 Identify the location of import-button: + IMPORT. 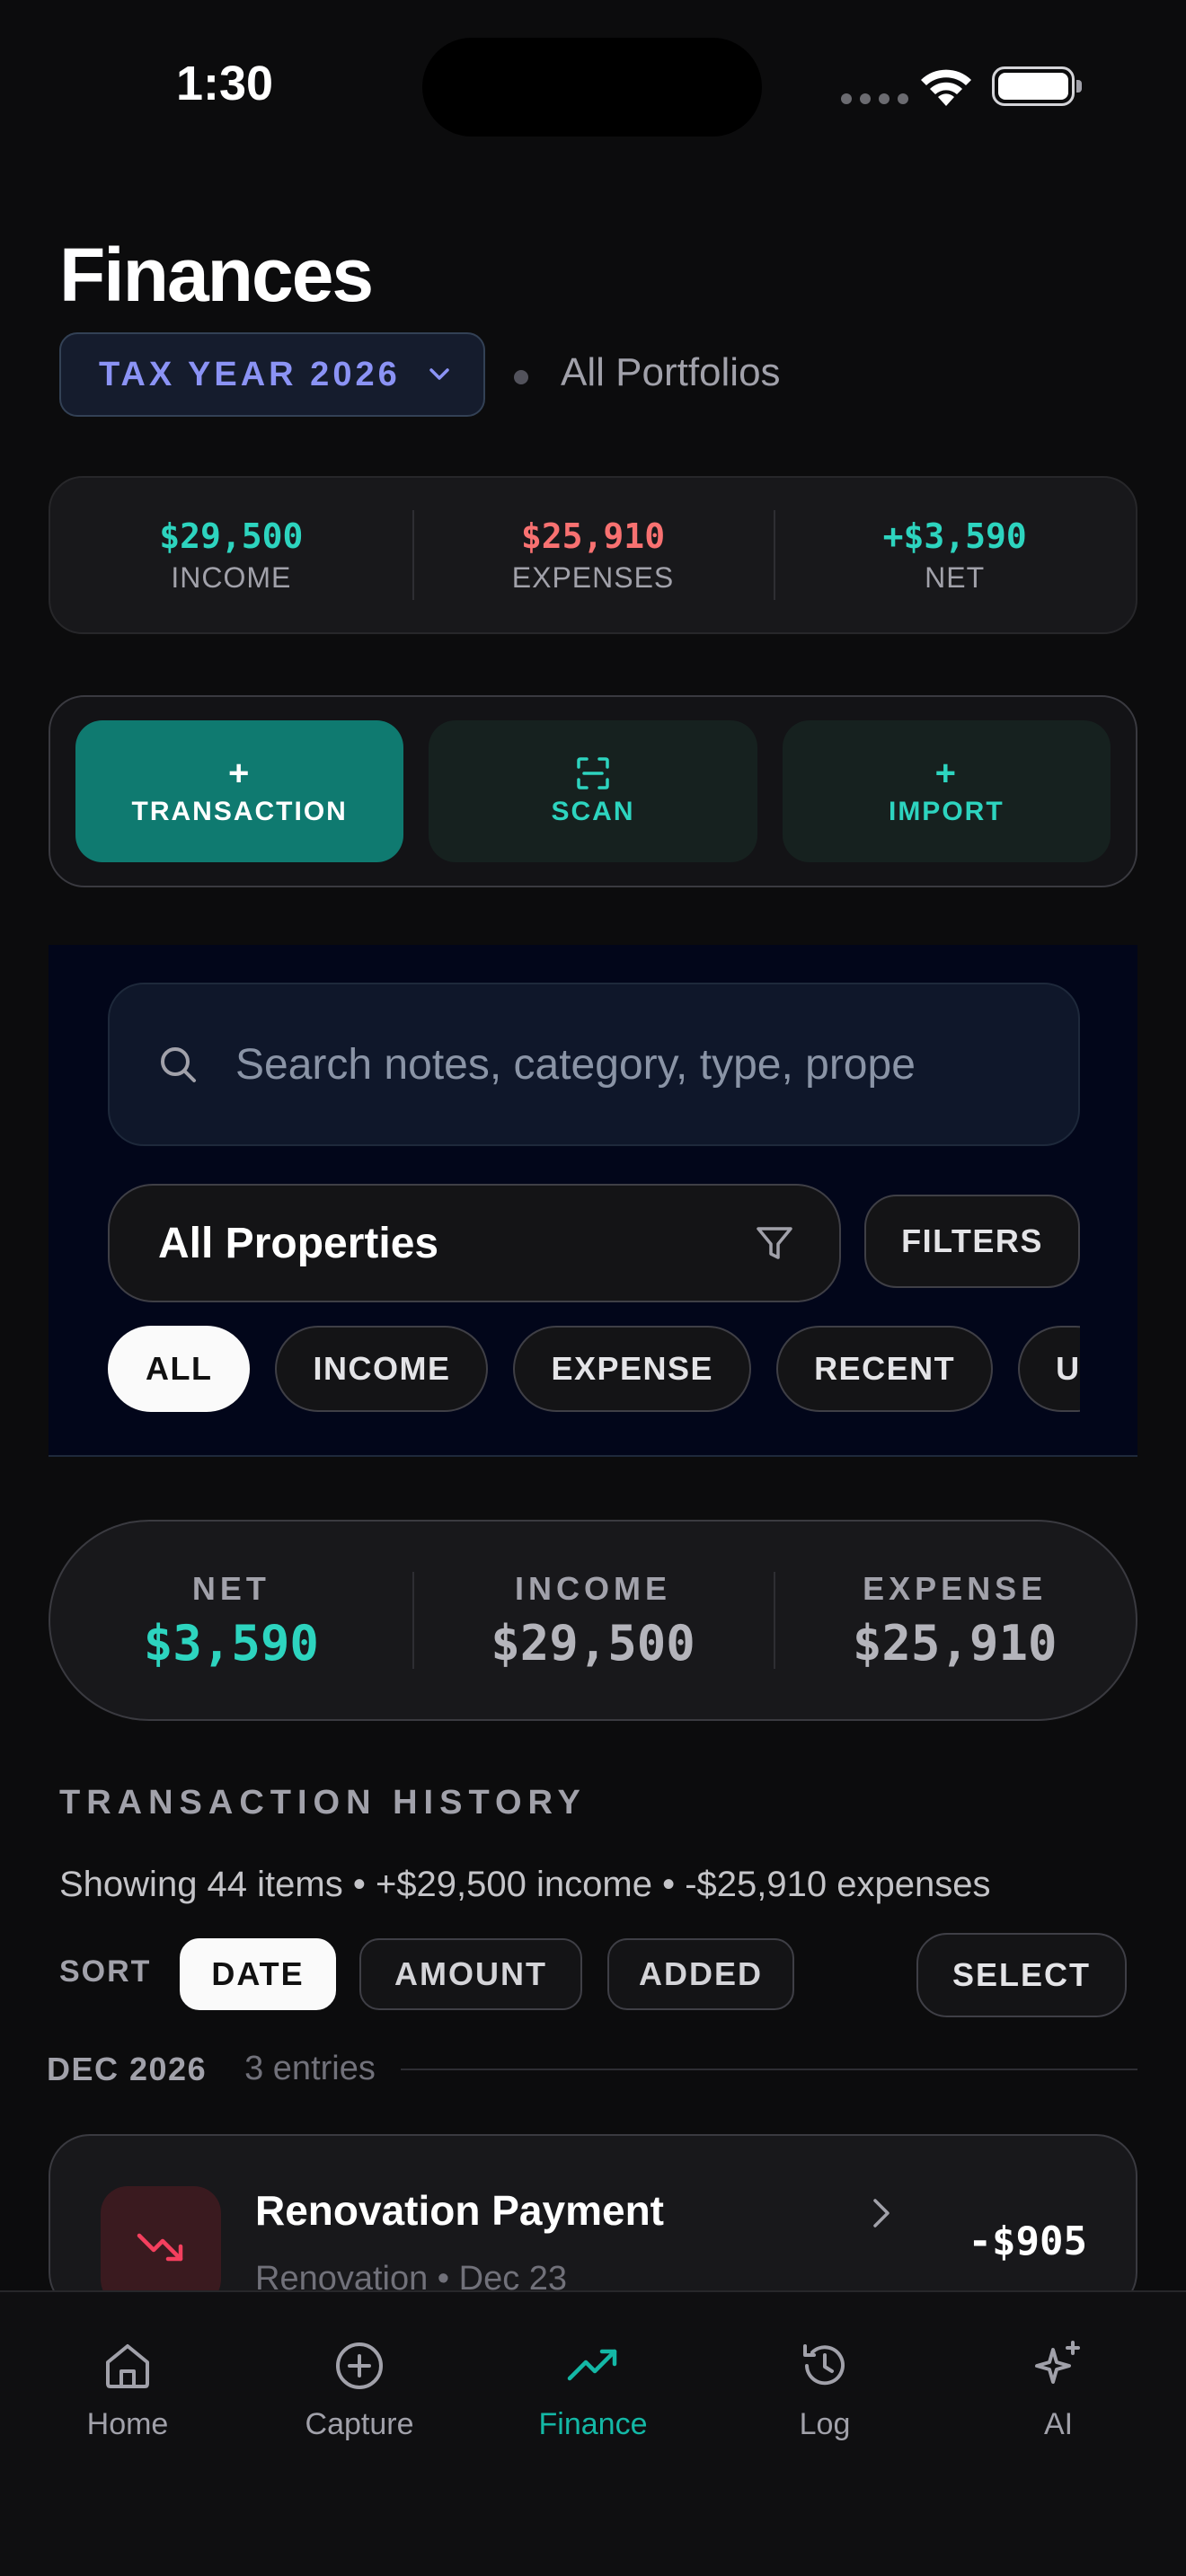
(946, 791).